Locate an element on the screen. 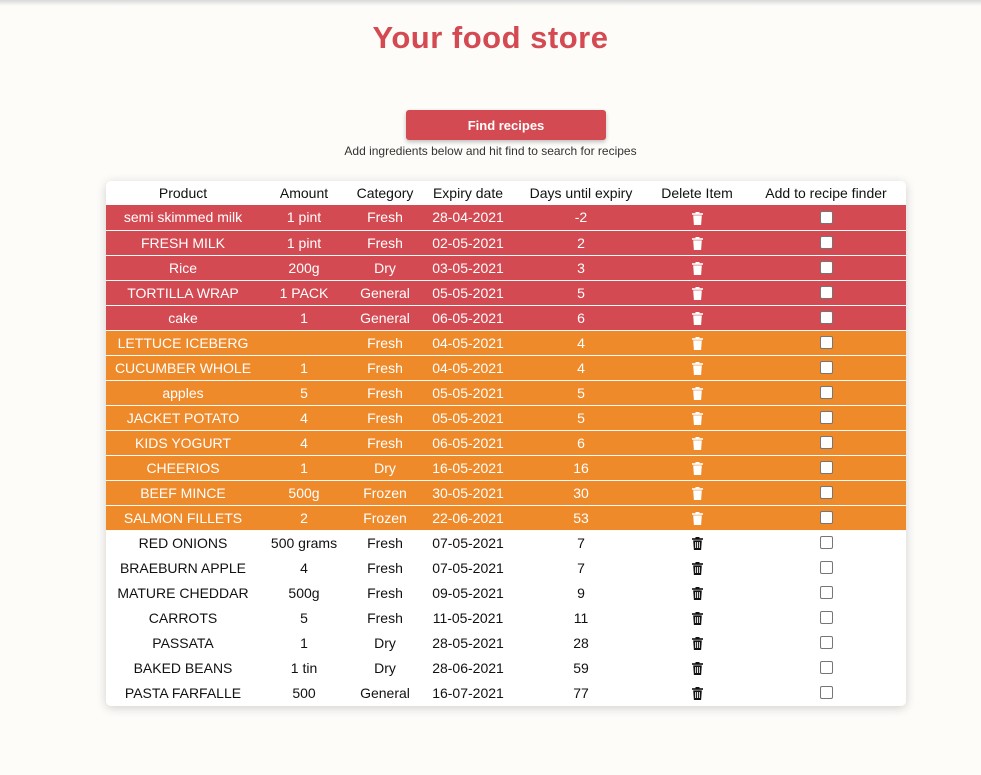 This screenshot has width=981, height=775. table-row: CHEERIOS 1 Dry 16-05-2021 16 is located at coordinates (506, 468).